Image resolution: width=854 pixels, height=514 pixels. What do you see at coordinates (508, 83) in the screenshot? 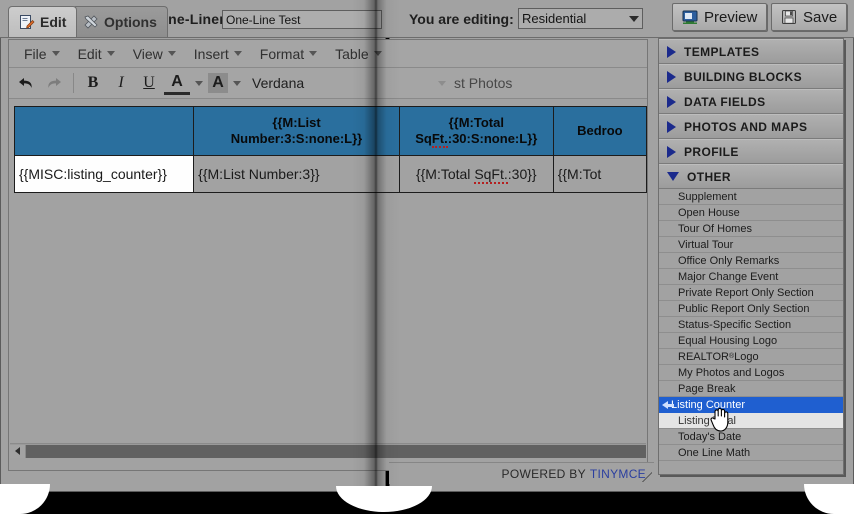
I see `font-size-select: st Photos` at bounding box center [508, 83].